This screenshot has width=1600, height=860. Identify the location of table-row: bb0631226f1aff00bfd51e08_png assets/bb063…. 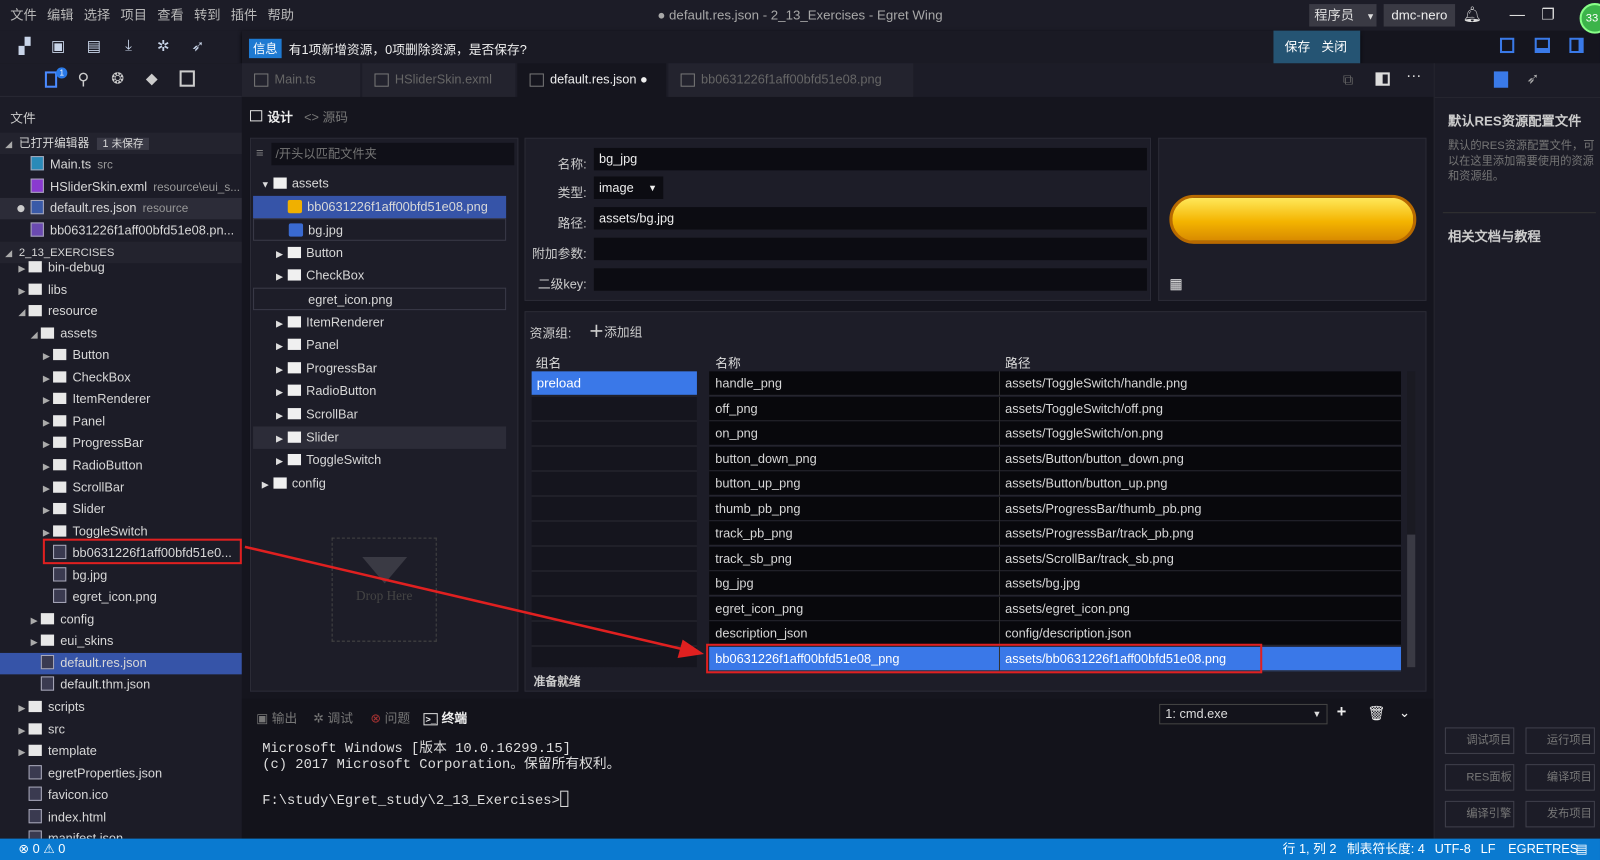
(1055, 658).